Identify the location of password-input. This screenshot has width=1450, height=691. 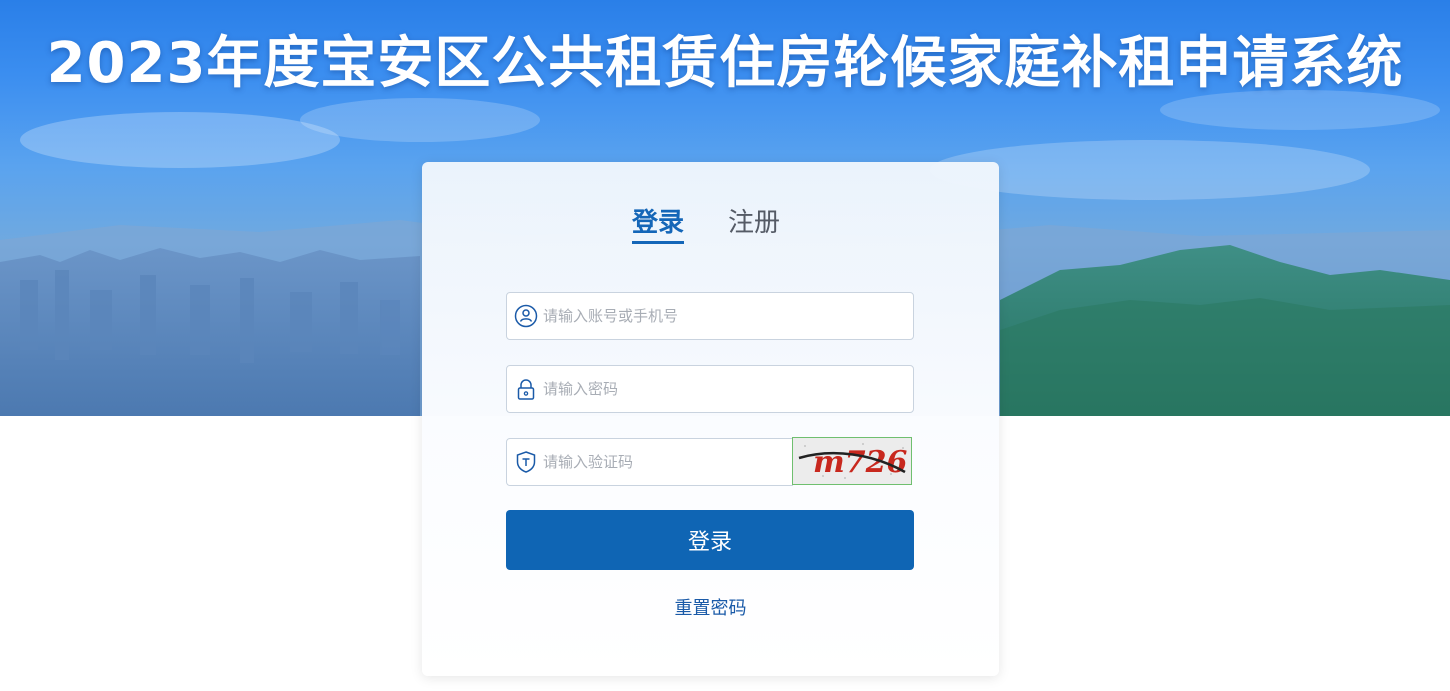
(728, 389).